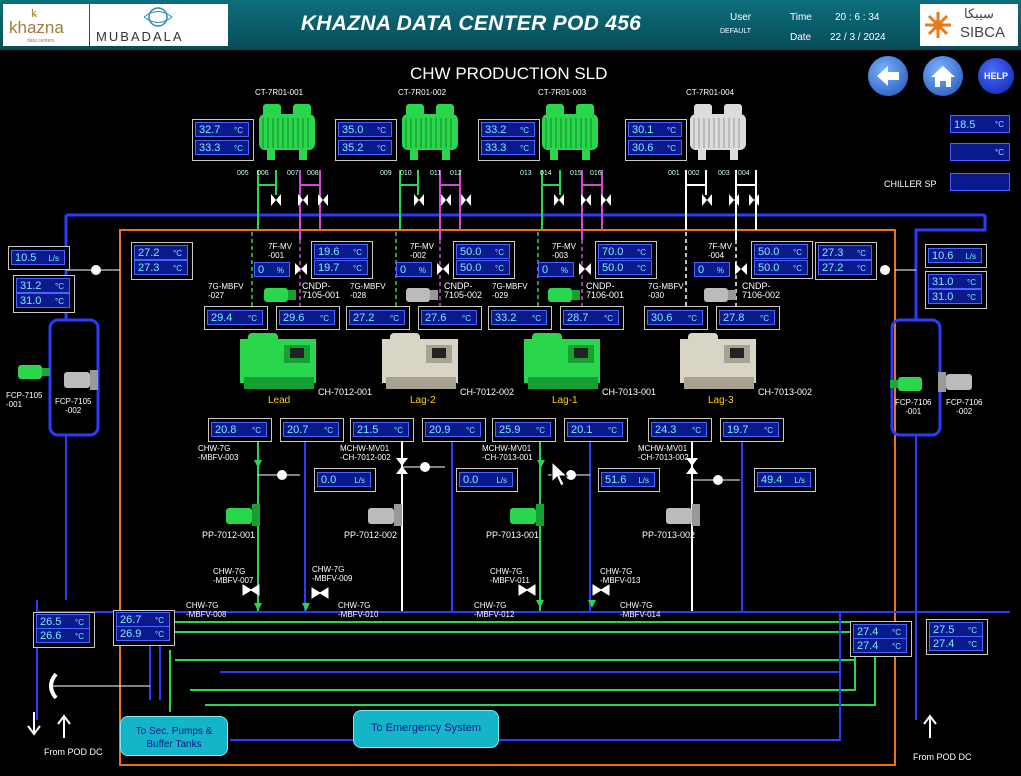  Describe the element at coordinates (562, 363) in the screenshot. I see `chiller-3-icon` at that location.